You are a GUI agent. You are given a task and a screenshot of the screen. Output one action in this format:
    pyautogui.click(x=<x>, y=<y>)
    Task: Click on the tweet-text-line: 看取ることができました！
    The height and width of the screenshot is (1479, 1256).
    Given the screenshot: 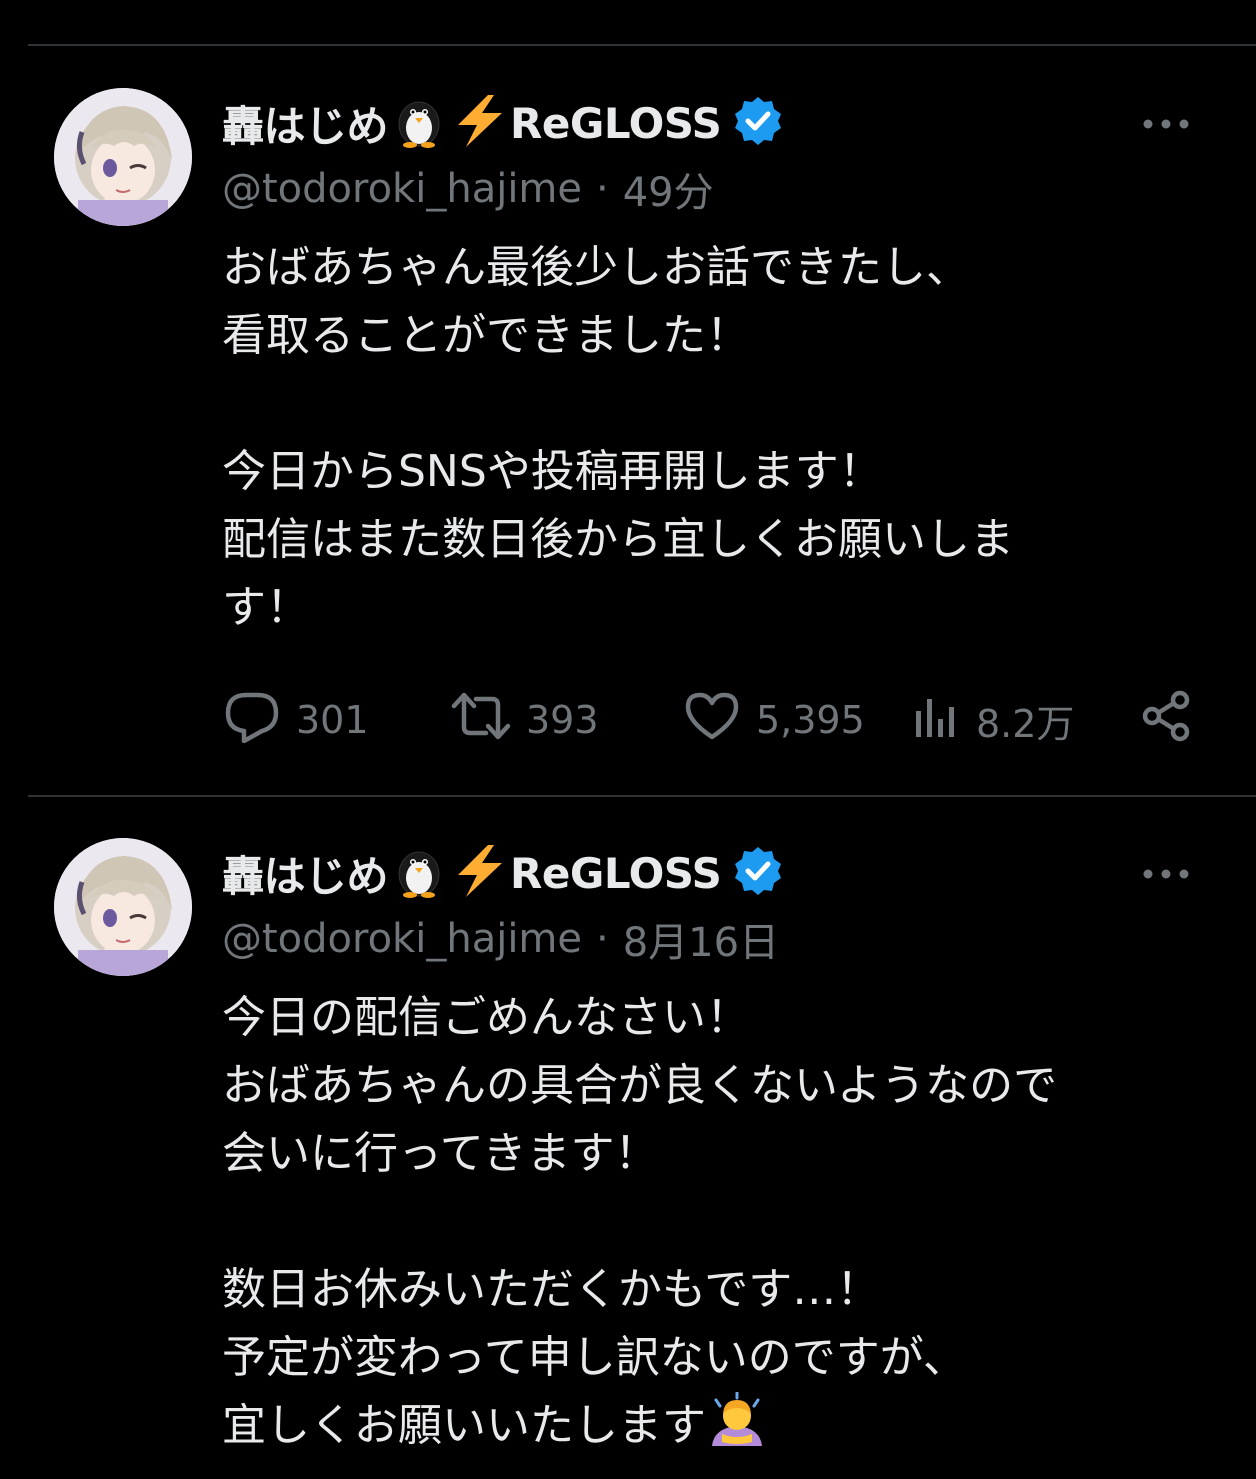 What is the action you would take?
    pyautogui.click(x=486, y=335)
    